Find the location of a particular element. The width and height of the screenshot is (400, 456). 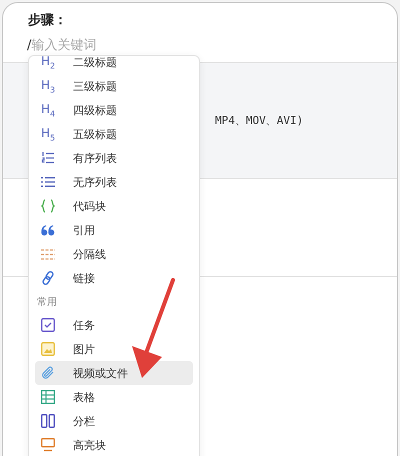

typed-text: / is located at coordinates (29, 45).